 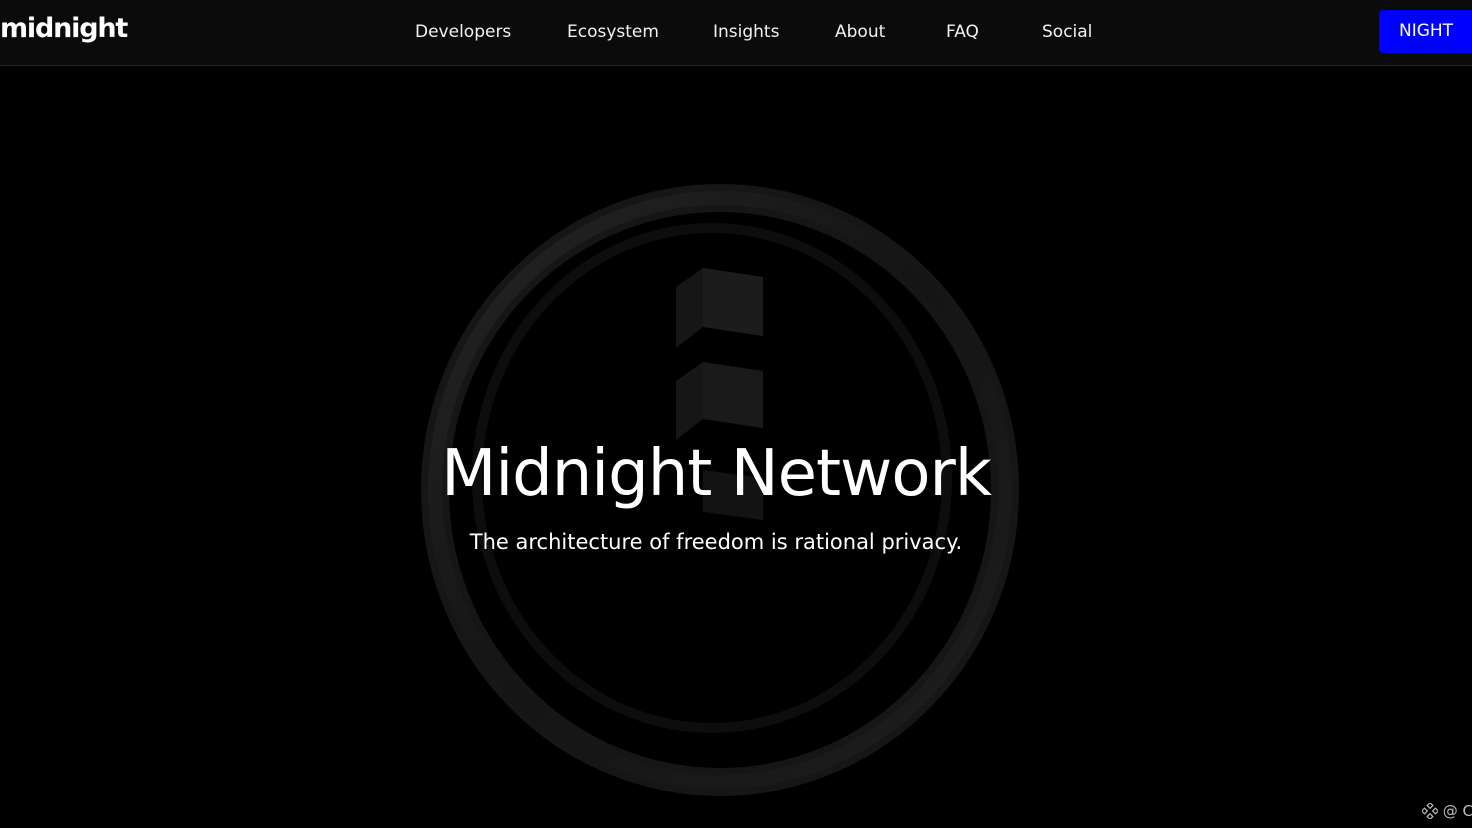 What do you see at coordinates (746, 32) in the screenshot?
I see `nav-insights: Insights` at bounding box center [746, 32].